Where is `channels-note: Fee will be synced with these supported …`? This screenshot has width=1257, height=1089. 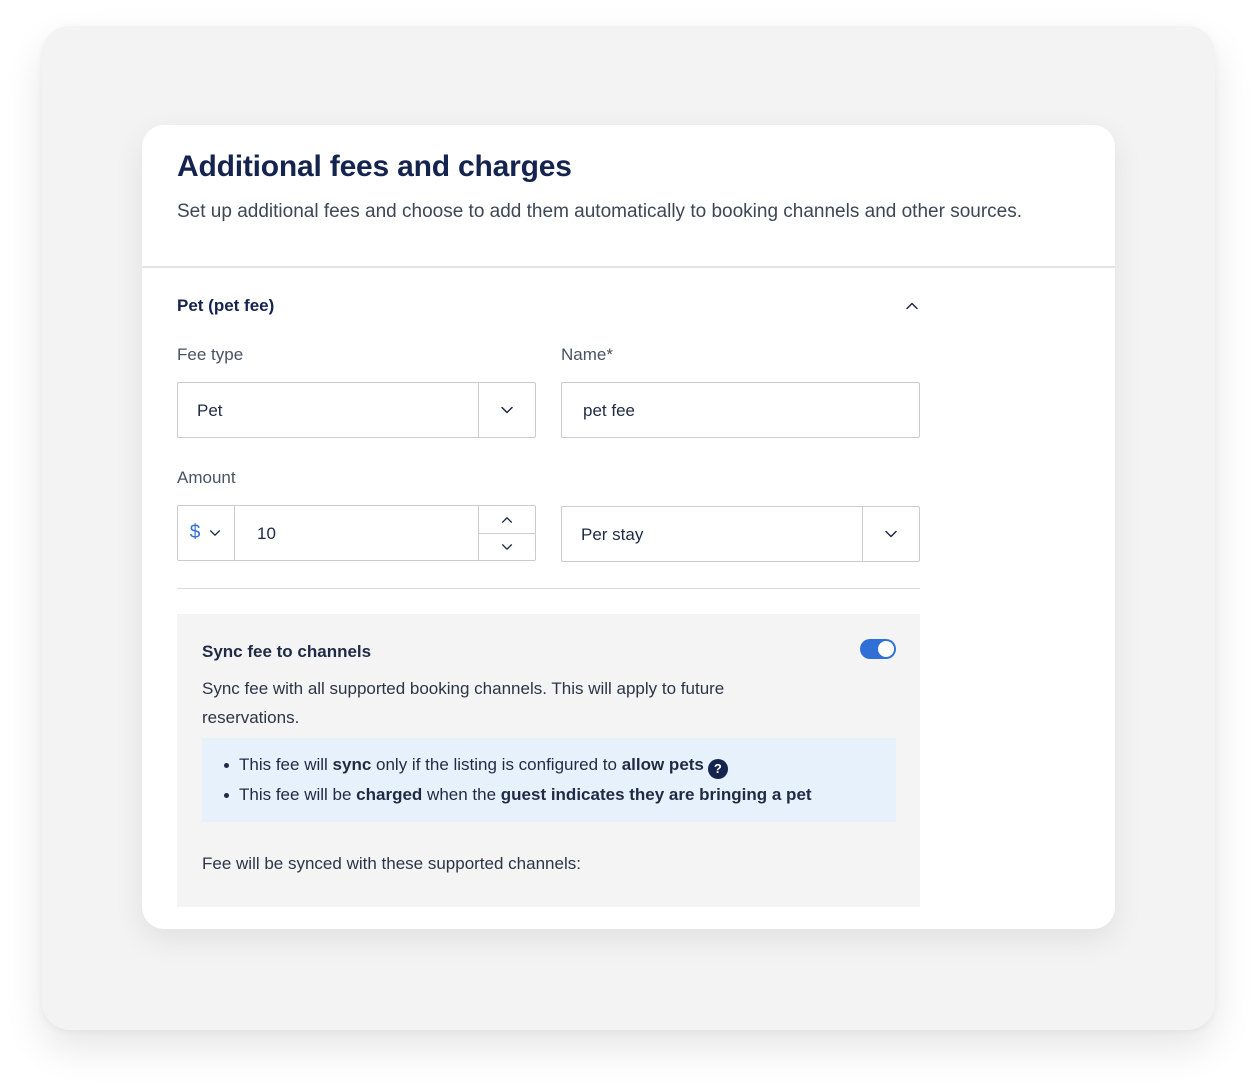
channels-note: Fee will be synced with these supported … is located at coordinates (391, 863).